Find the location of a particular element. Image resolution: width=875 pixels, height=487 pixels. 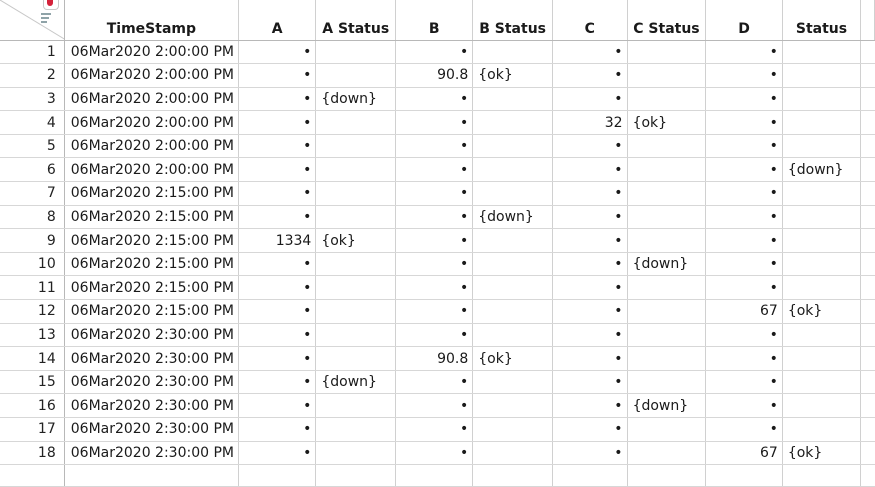

table-row: 2 06Mar2020 2:00:00 PM • 90.8 {ok} • • is located at coordinates (437, 75).